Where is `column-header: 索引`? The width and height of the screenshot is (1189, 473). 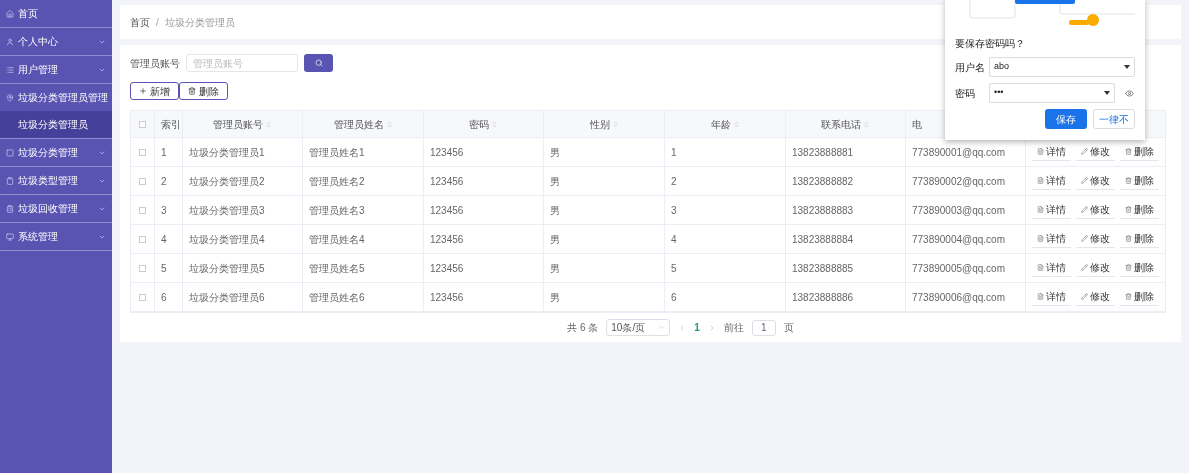
column-header: 索引 is located at coordinates (171, 124).